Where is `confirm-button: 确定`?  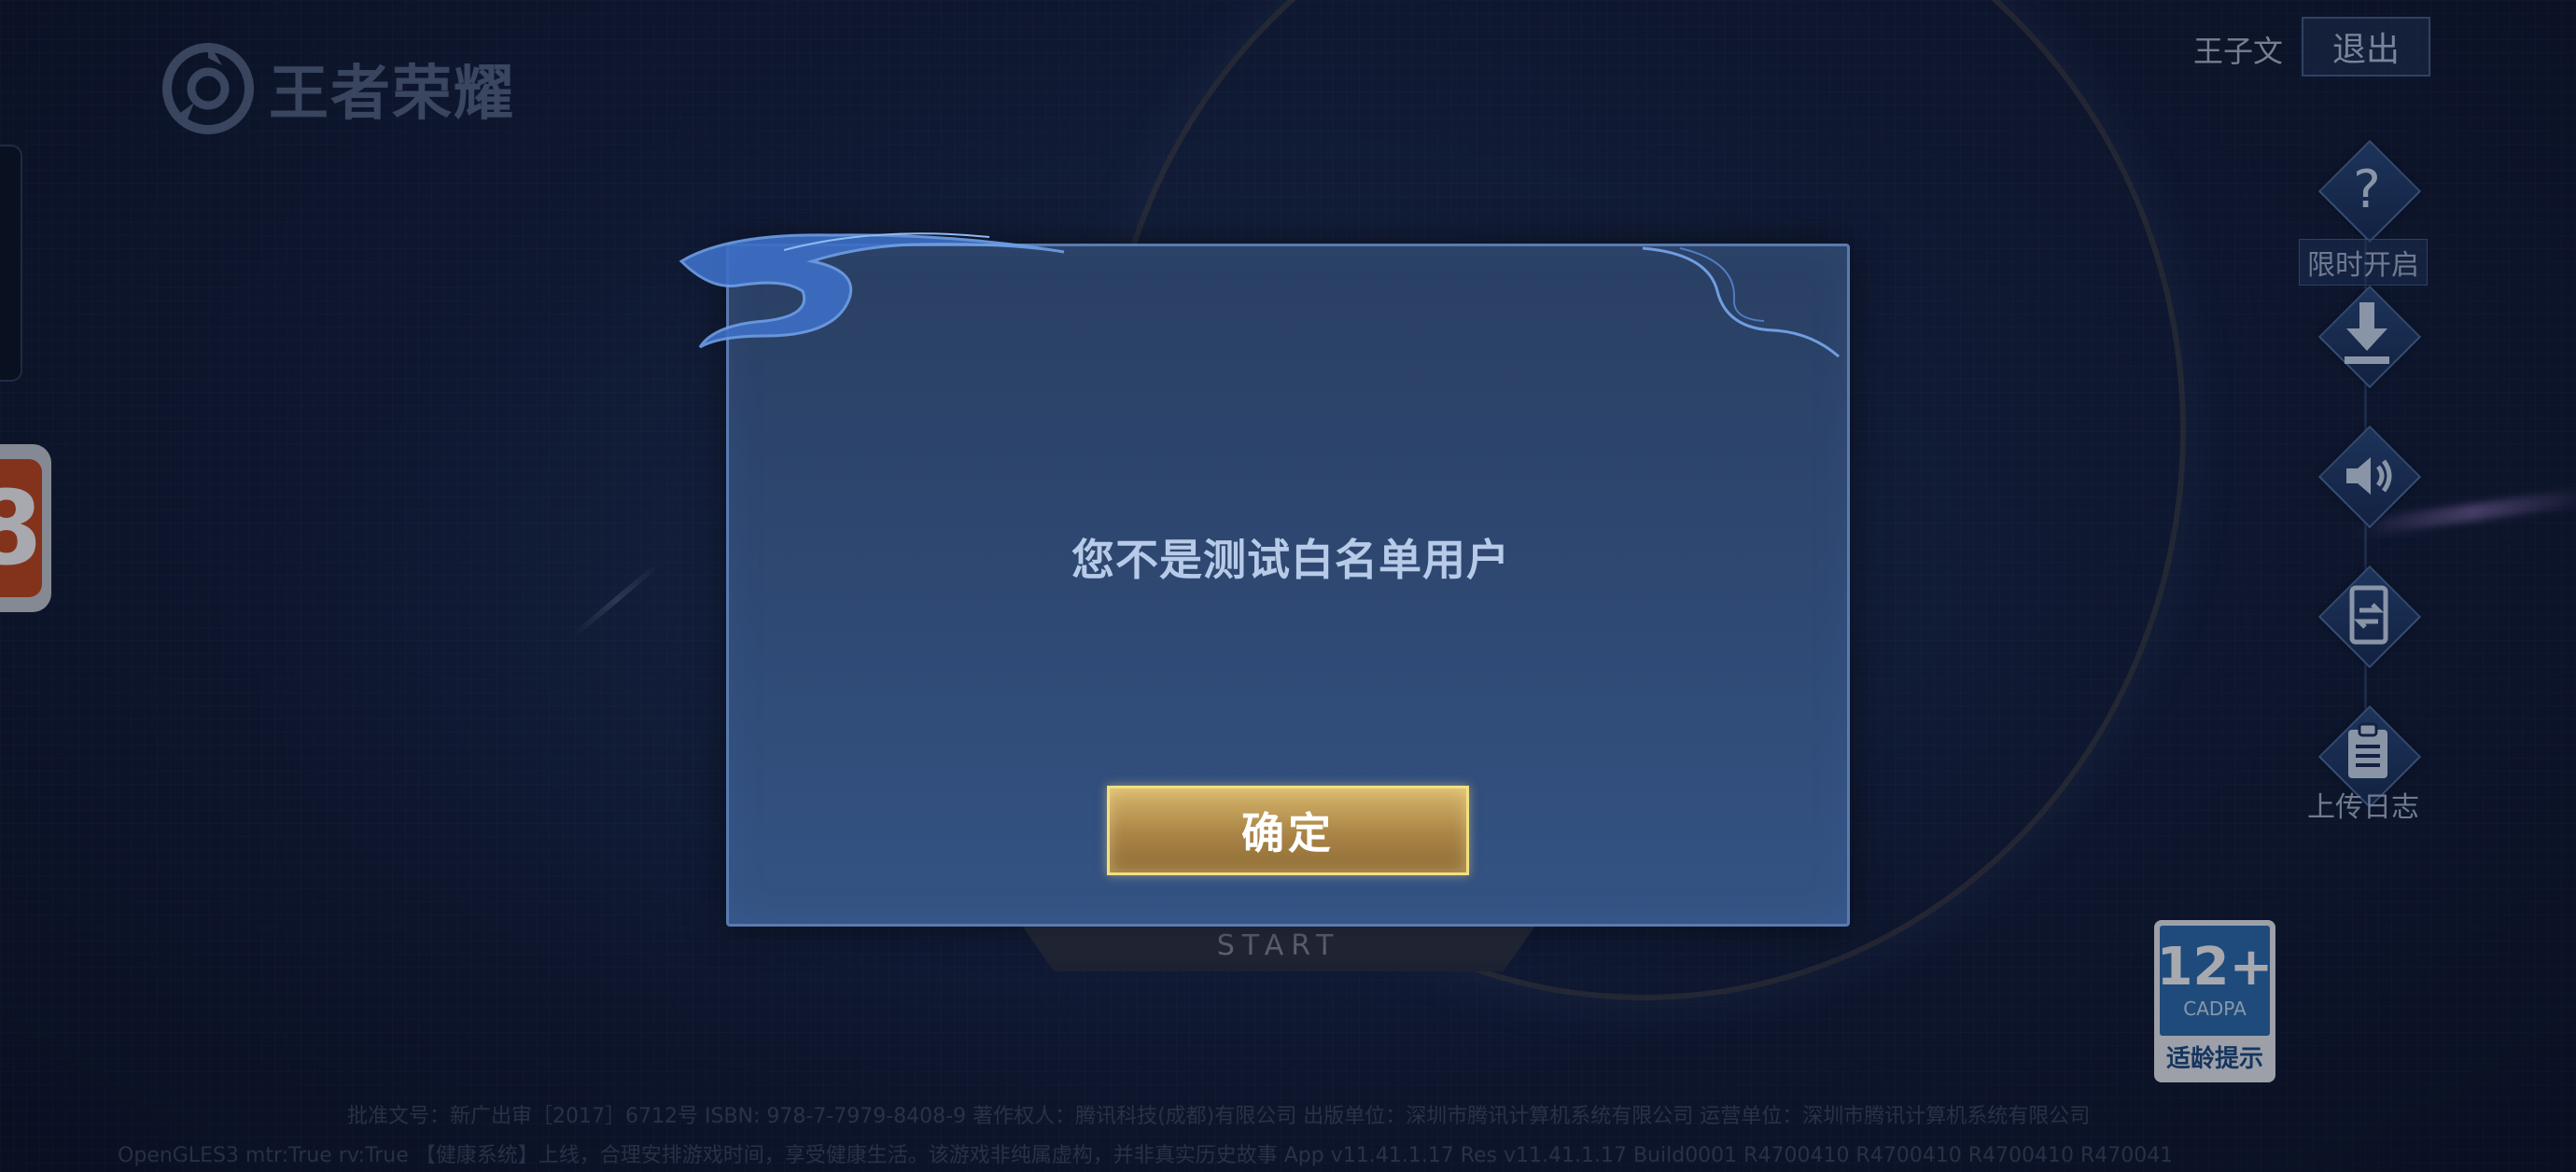 confirm-button: 确定 is located at coordinates (1288, 830).